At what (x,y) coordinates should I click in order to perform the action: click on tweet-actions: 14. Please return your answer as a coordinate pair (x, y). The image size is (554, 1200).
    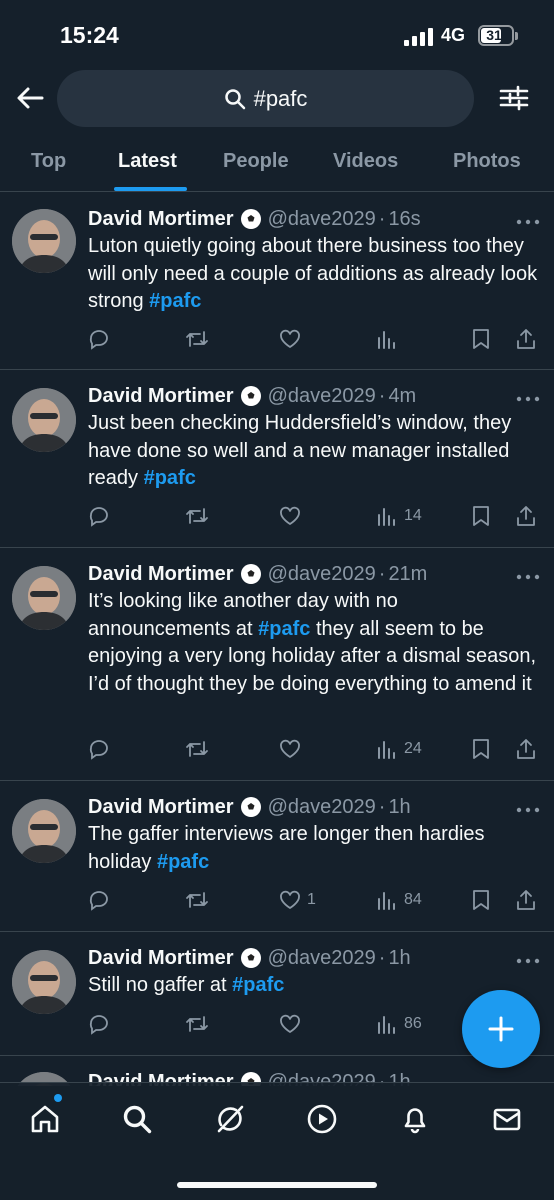
    Looking at the image, I should click on (315, 516).